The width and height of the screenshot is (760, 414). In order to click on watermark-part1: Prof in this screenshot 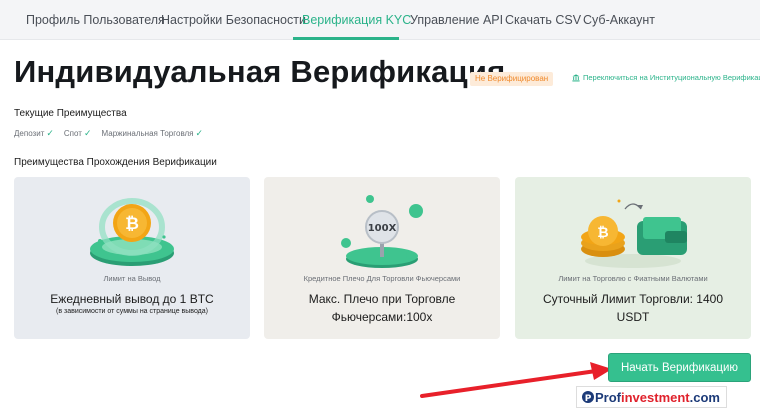, I will do `click(608, 397)`.